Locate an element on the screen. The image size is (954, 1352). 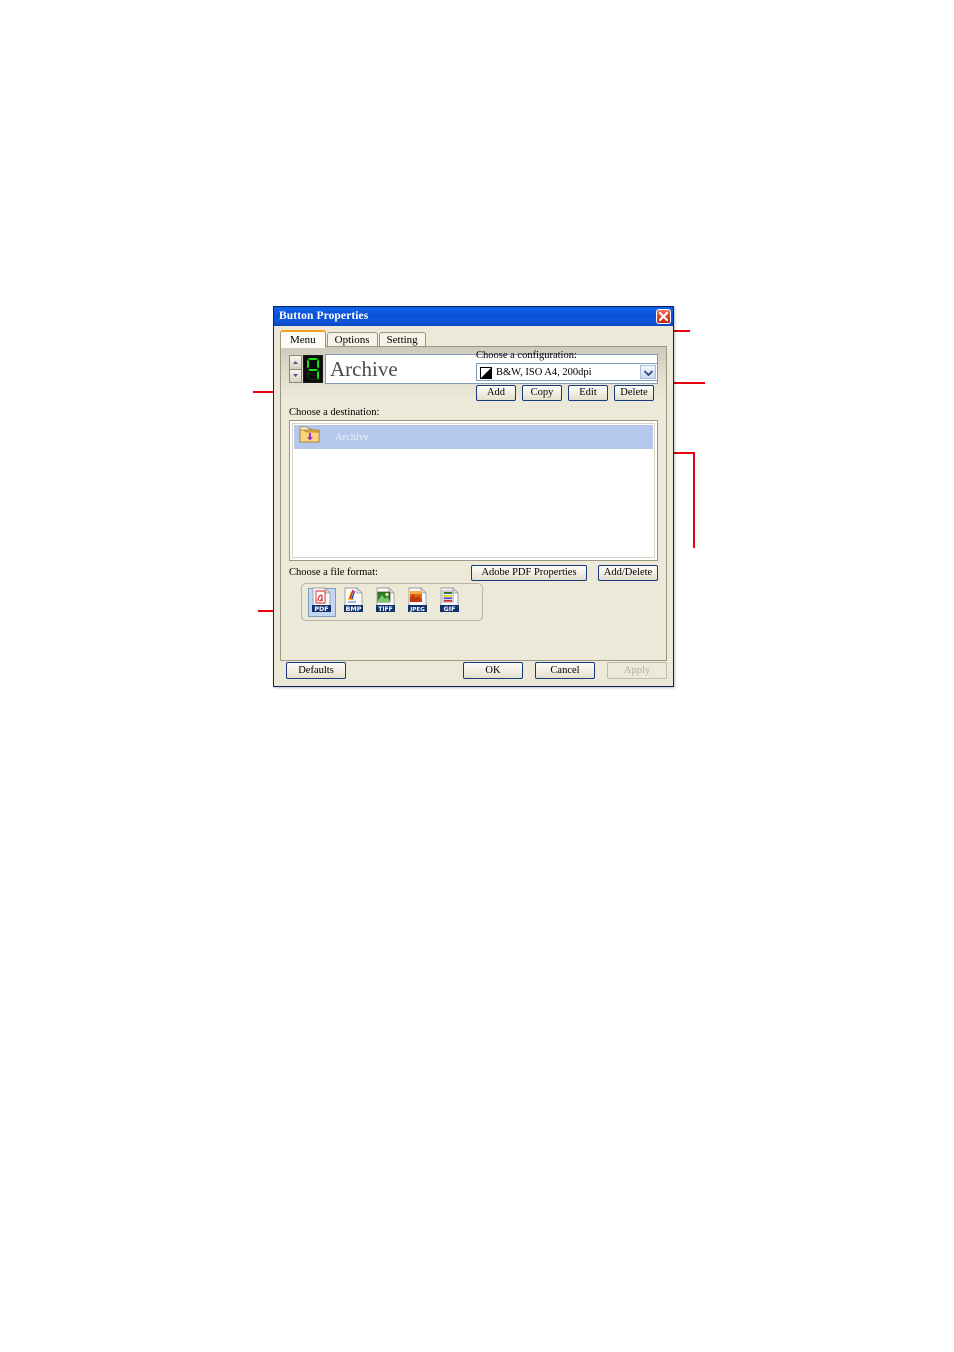
destination-label: Choose a destination: is located at coordinates (334, 412).